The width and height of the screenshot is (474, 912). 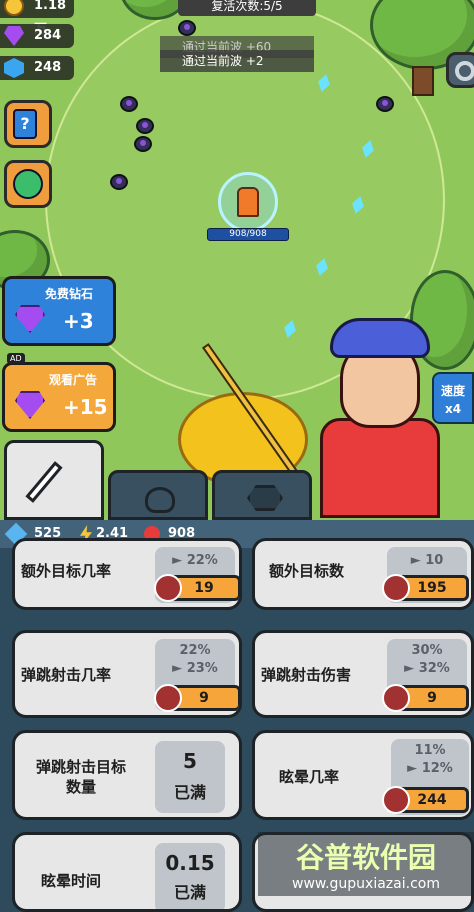 What do you see at coordinates (127, 674) in the screenshot?
I see `upgrade-card: 弹跳射击几率 22% ► 23% 9` at bounding box center [127, 674].